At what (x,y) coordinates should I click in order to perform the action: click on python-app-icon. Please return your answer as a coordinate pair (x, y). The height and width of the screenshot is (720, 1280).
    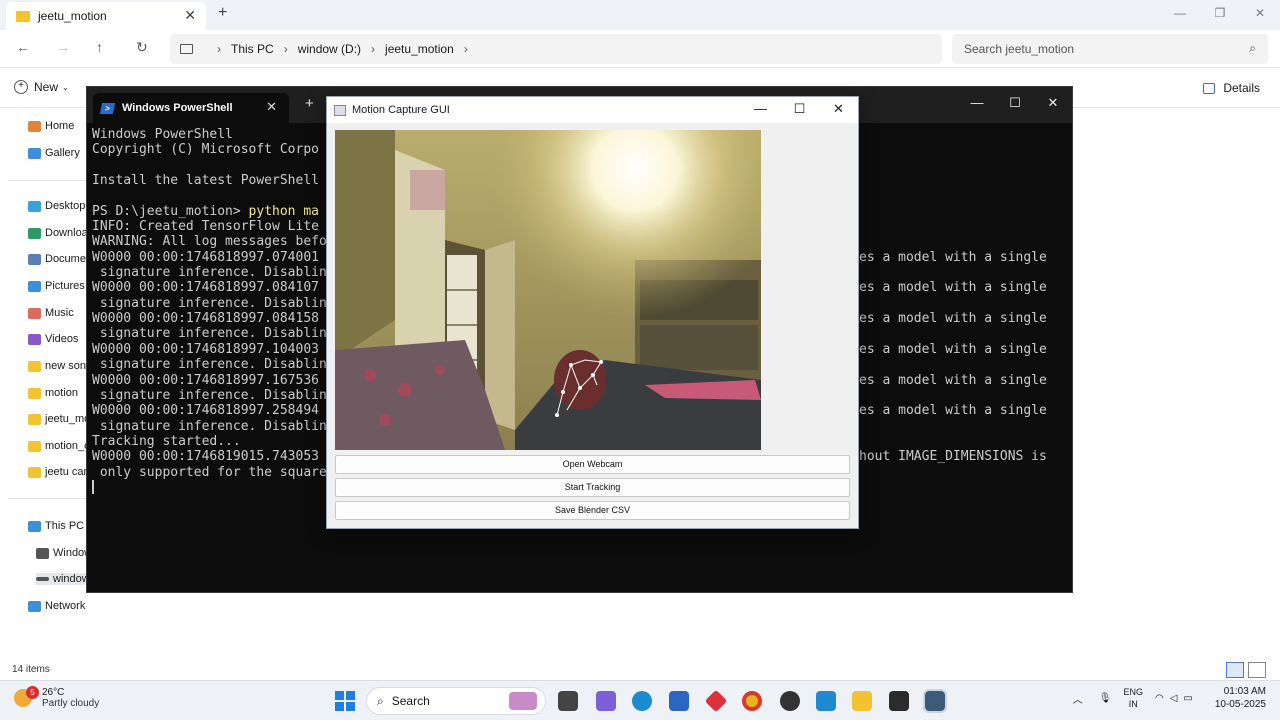
    Looking at the image, I should click on (935, 701).